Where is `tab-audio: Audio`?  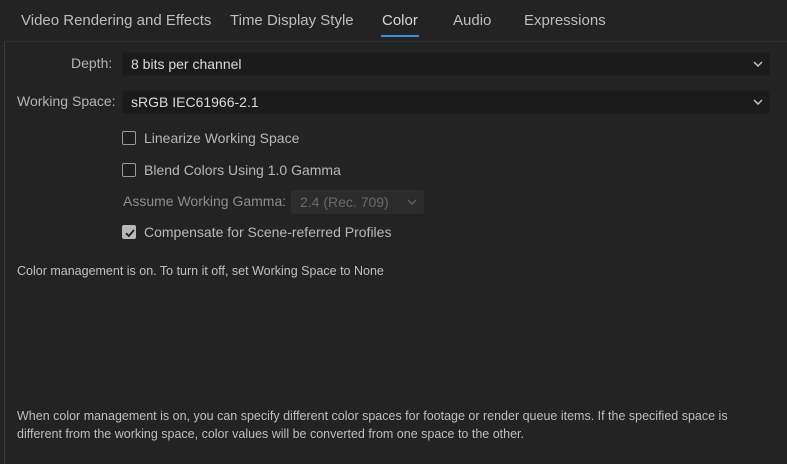 tab-audio: Audio is located at coordinates (472, 20).